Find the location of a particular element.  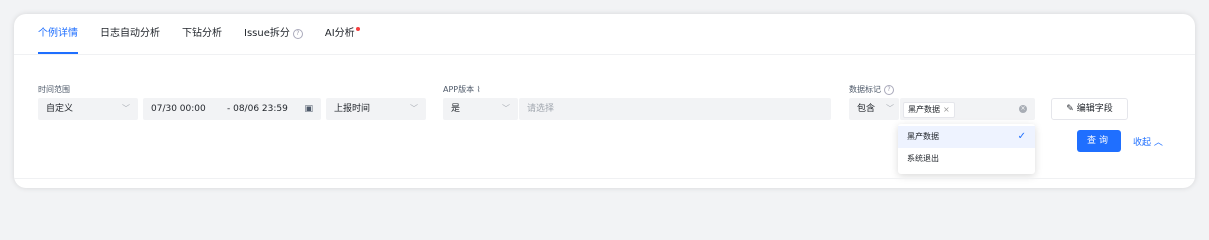

data-tag-dropdown: 黑产数据 ✓ 系统退出 is located at coordinates (966, 149).